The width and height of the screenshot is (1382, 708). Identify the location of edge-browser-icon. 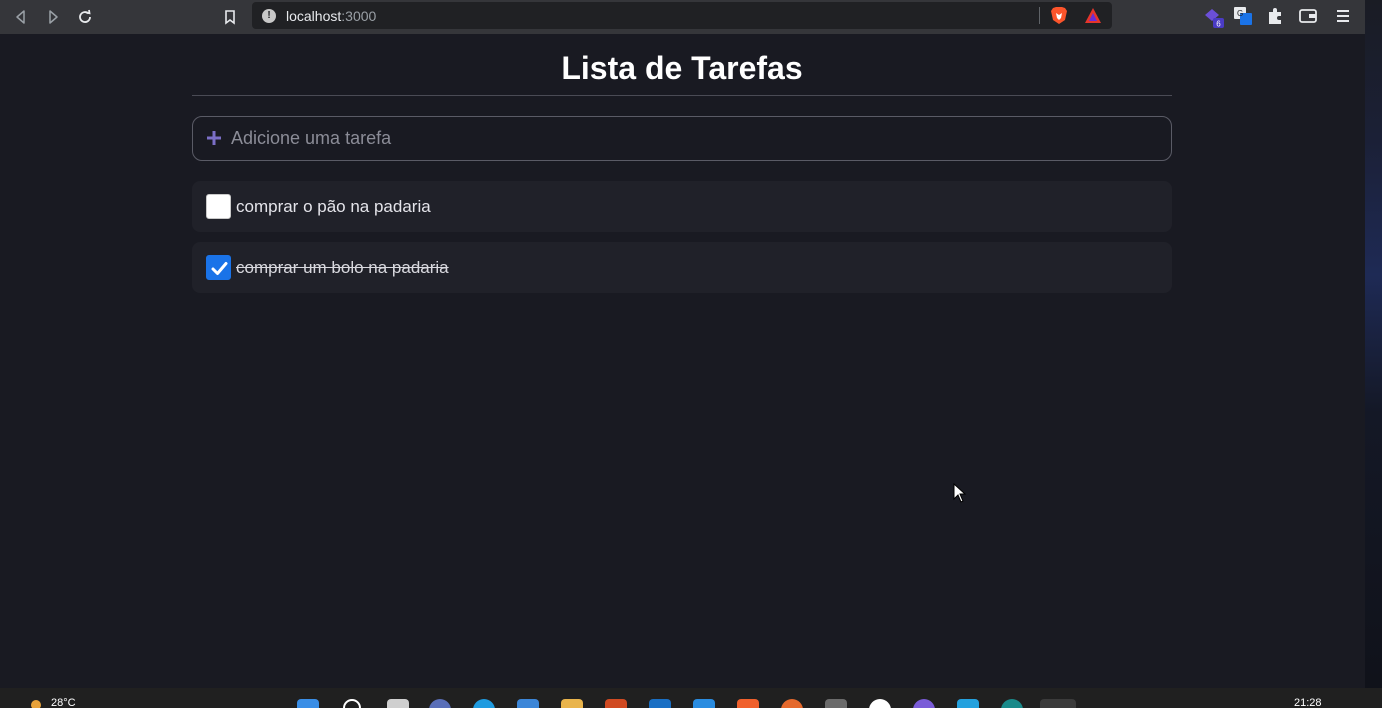
(484, 703).